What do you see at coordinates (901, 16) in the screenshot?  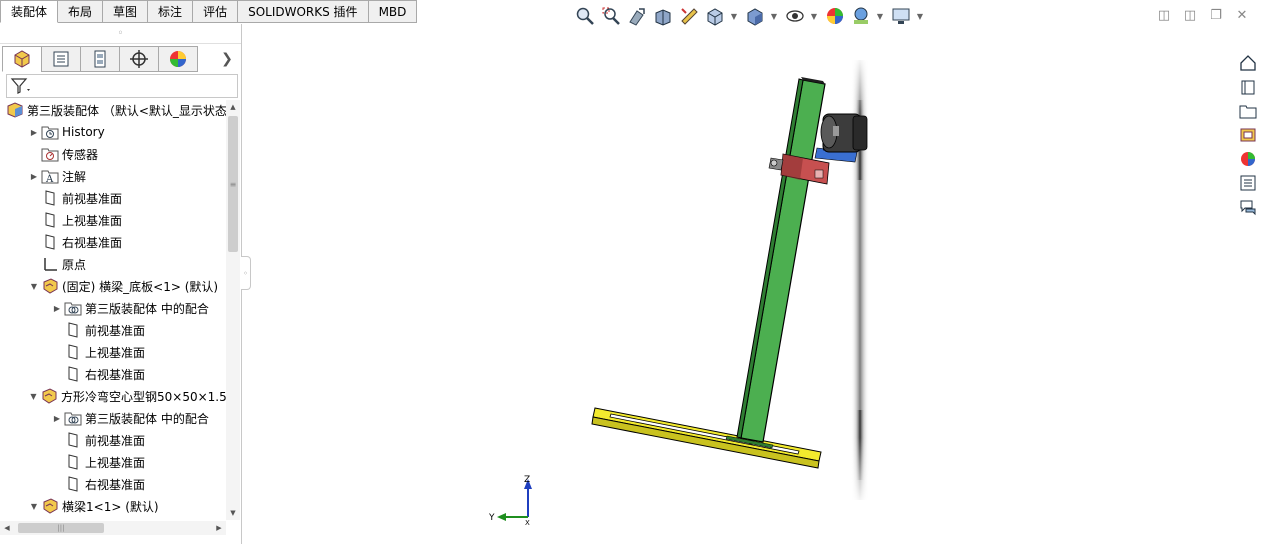 I see `view-settings-icon` at bounding box center [901, 16].